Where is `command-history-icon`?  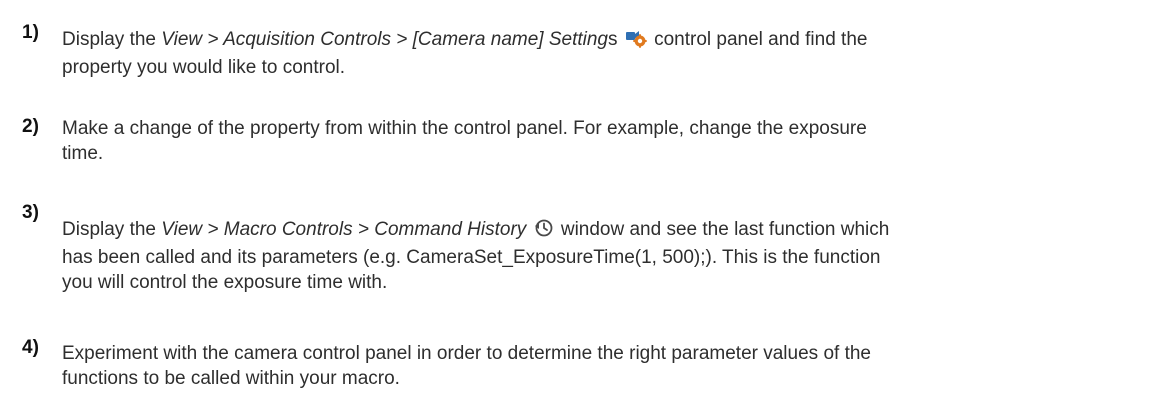
command-history-icon is located at coordinates (544, 231).